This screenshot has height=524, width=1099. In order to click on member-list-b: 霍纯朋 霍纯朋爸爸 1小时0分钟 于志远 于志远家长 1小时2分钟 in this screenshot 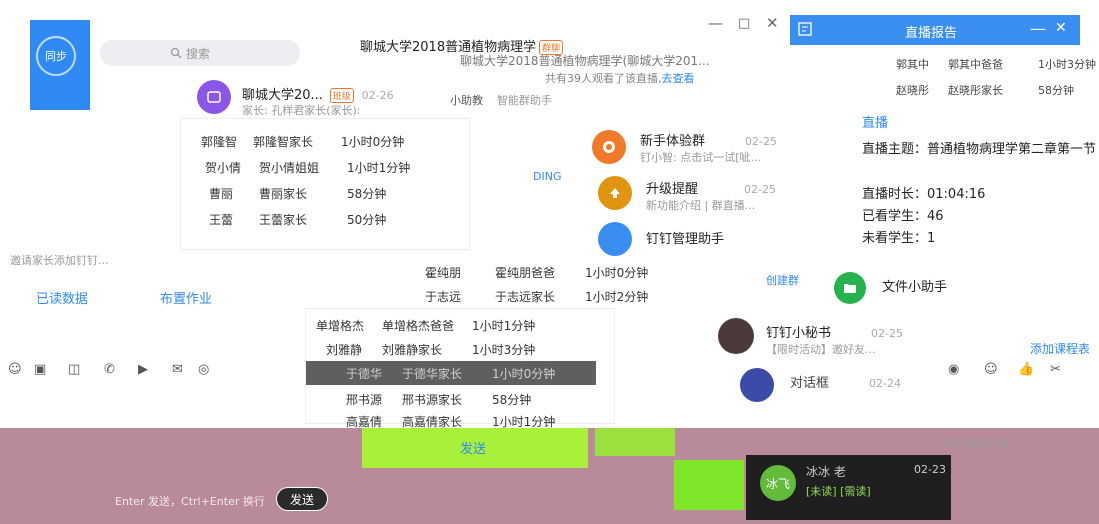, I will do `click(565, 282)`.